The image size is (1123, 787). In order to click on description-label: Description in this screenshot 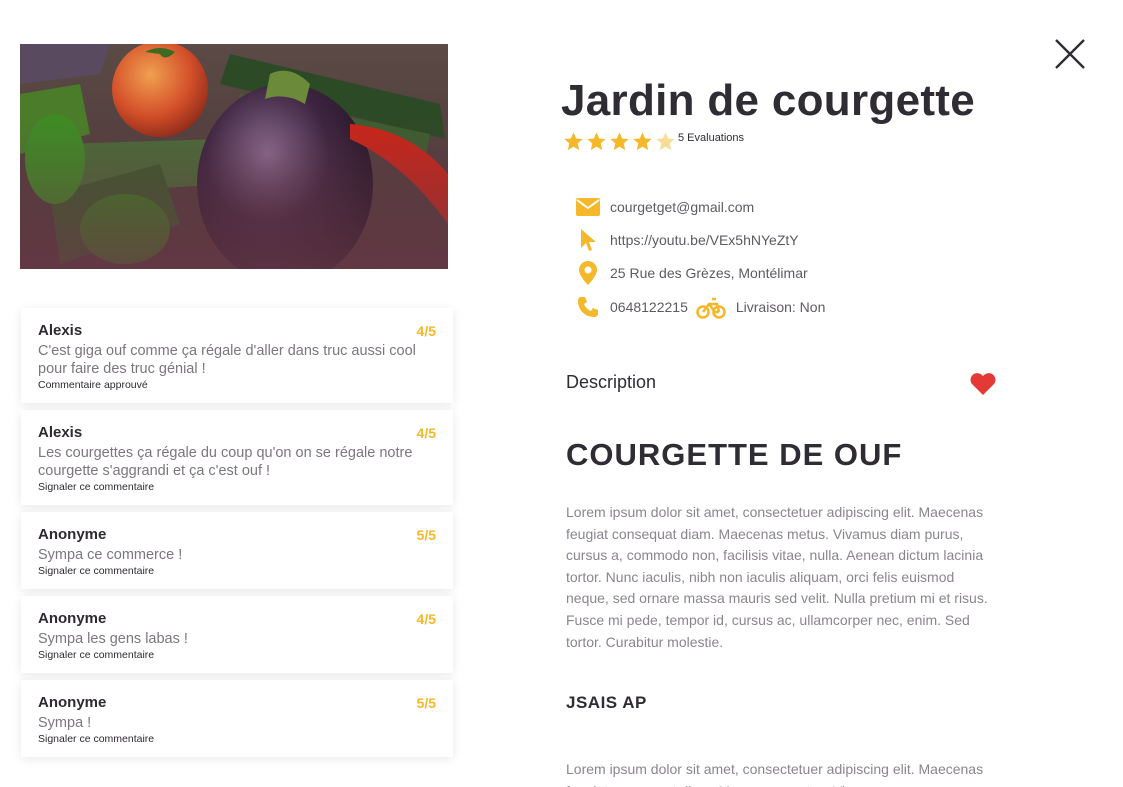, I will do `click(611, 382)`.